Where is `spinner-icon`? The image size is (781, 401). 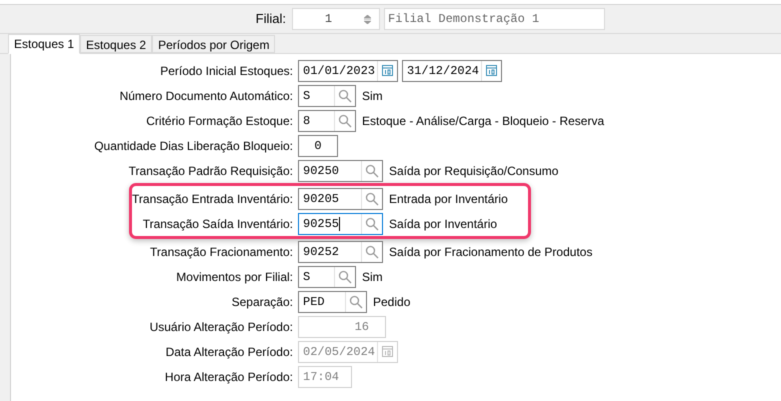 spinner-icon is located at coordinates (367, 19).